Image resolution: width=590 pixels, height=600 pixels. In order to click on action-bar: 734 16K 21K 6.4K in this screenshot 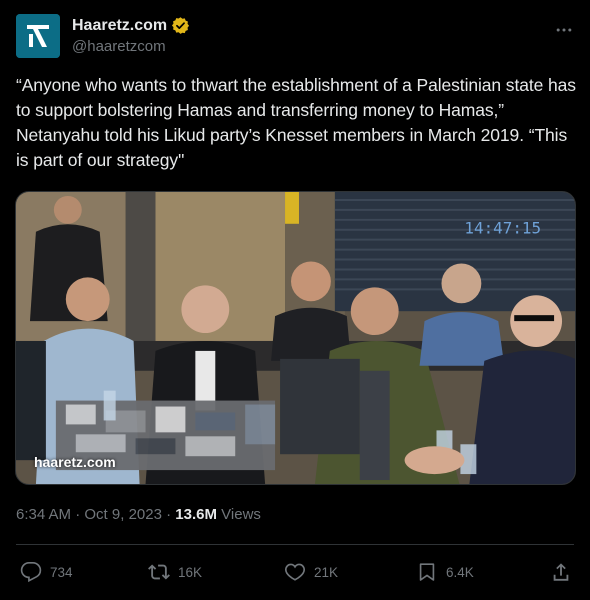, I will do `click(295, 572)`.